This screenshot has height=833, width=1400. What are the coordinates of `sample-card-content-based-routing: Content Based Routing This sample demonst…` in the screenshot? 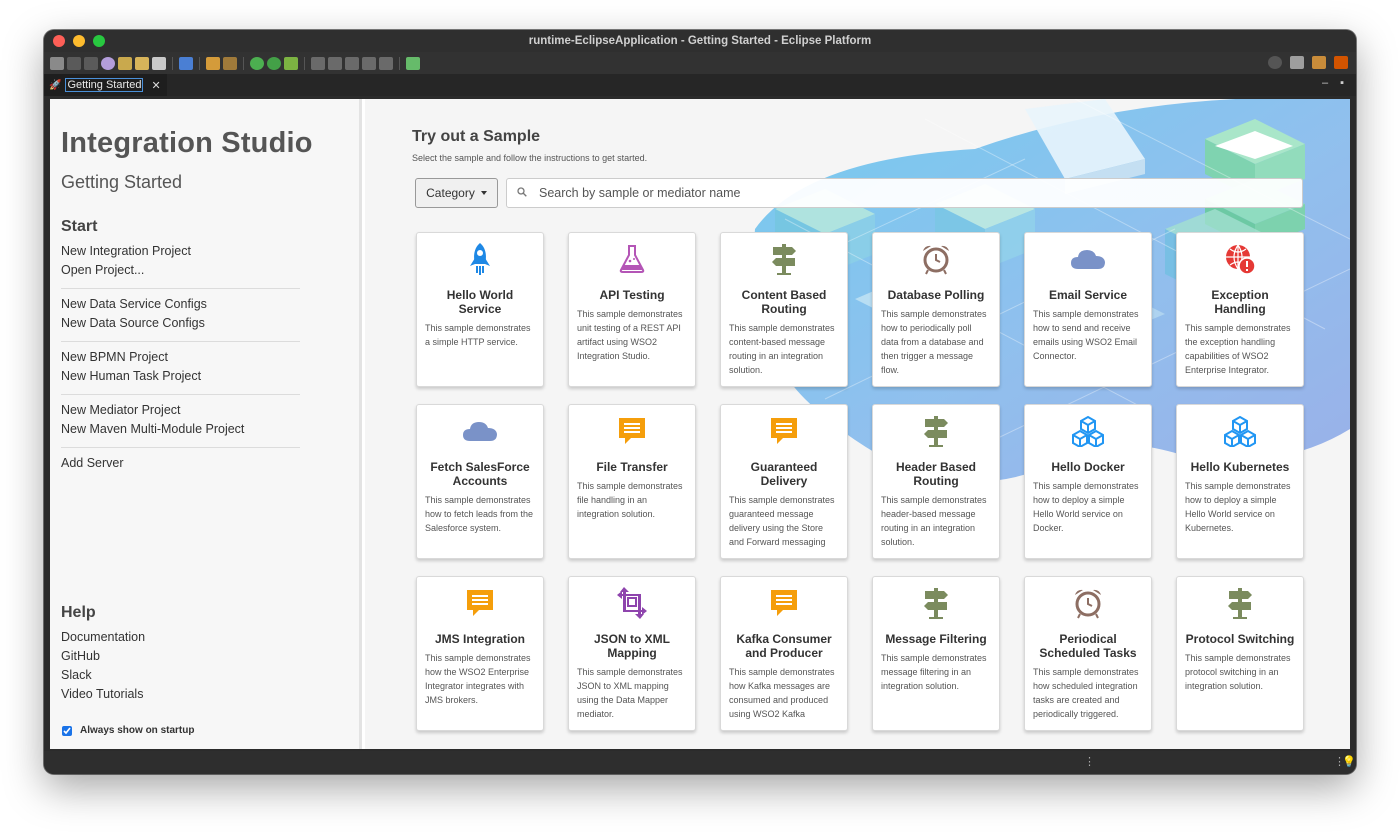 It's located at (784, 309).